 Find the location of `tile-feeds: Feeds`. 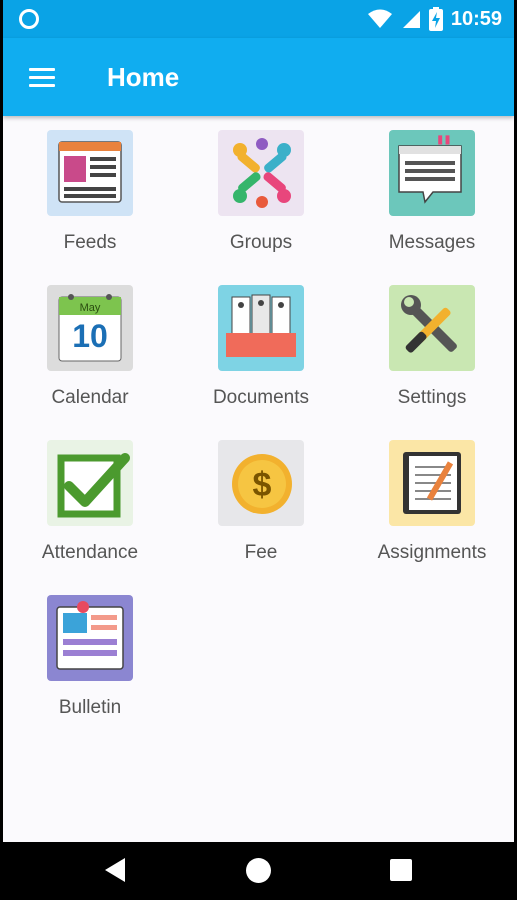

tile-feeds: Feeds is located at coordinates (90, 200).